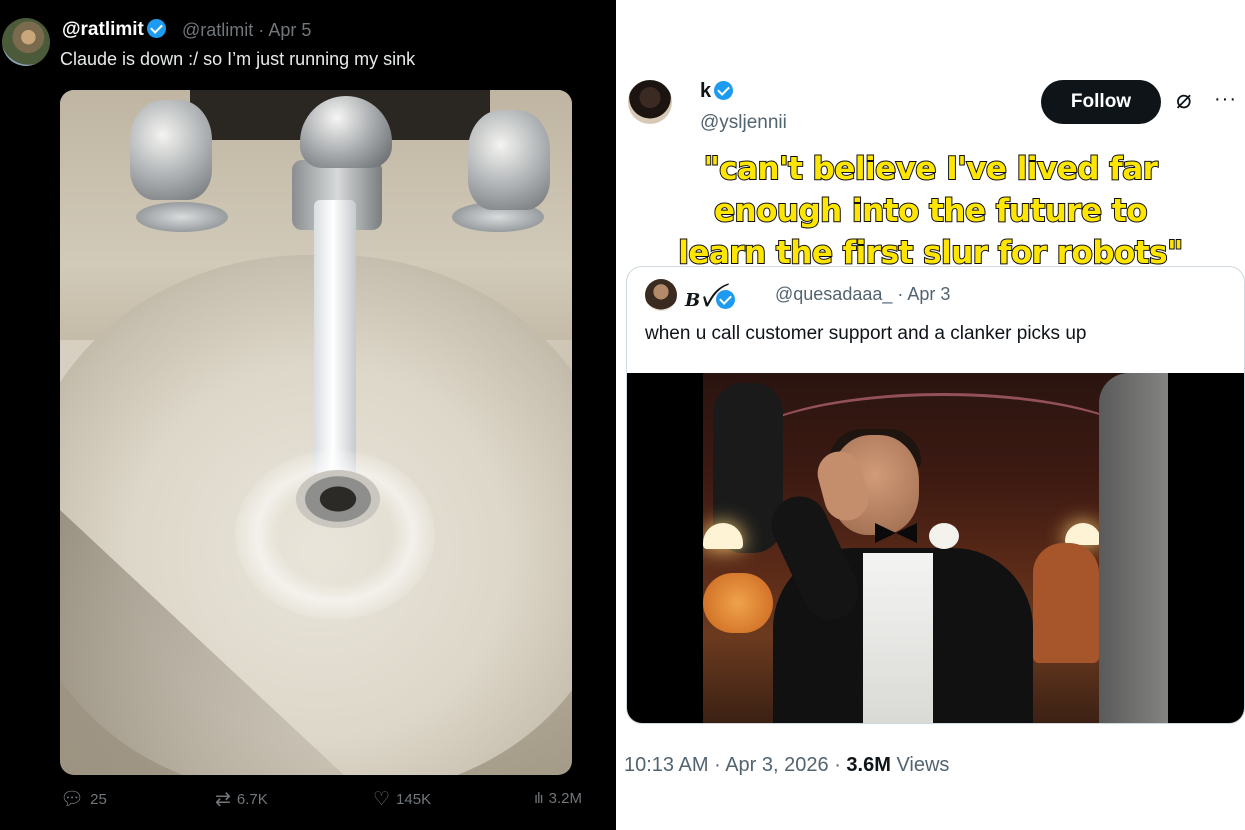 The width and height of the screenshot is (1245, 830). What do you see at coordinates (414, 799) in the screenshot?
I see `like-count: 145K` at bounding box center [414, 799].